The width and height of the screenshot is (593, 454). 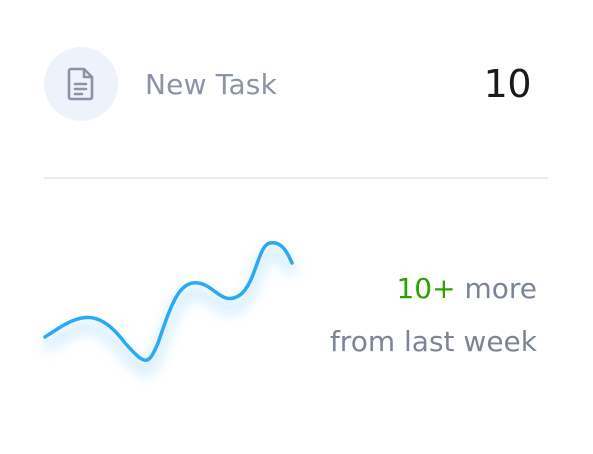 I want to click on icon-badge, so click(x=81, y=84).